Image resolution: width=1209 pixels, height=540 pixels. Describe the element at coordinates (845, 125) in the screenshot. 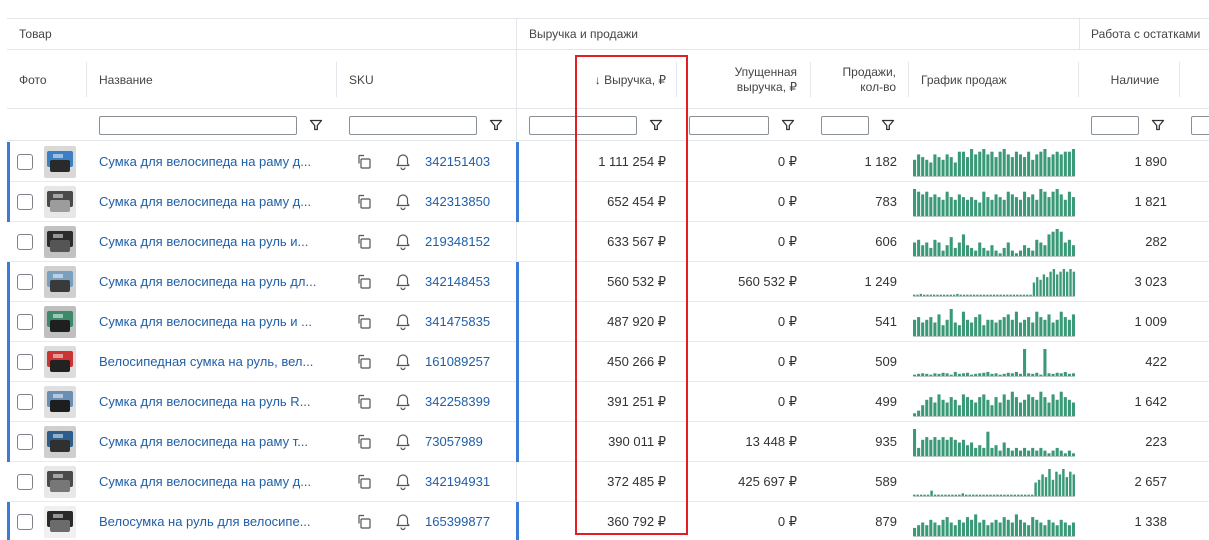

I see `sales-filter-input` at that location.